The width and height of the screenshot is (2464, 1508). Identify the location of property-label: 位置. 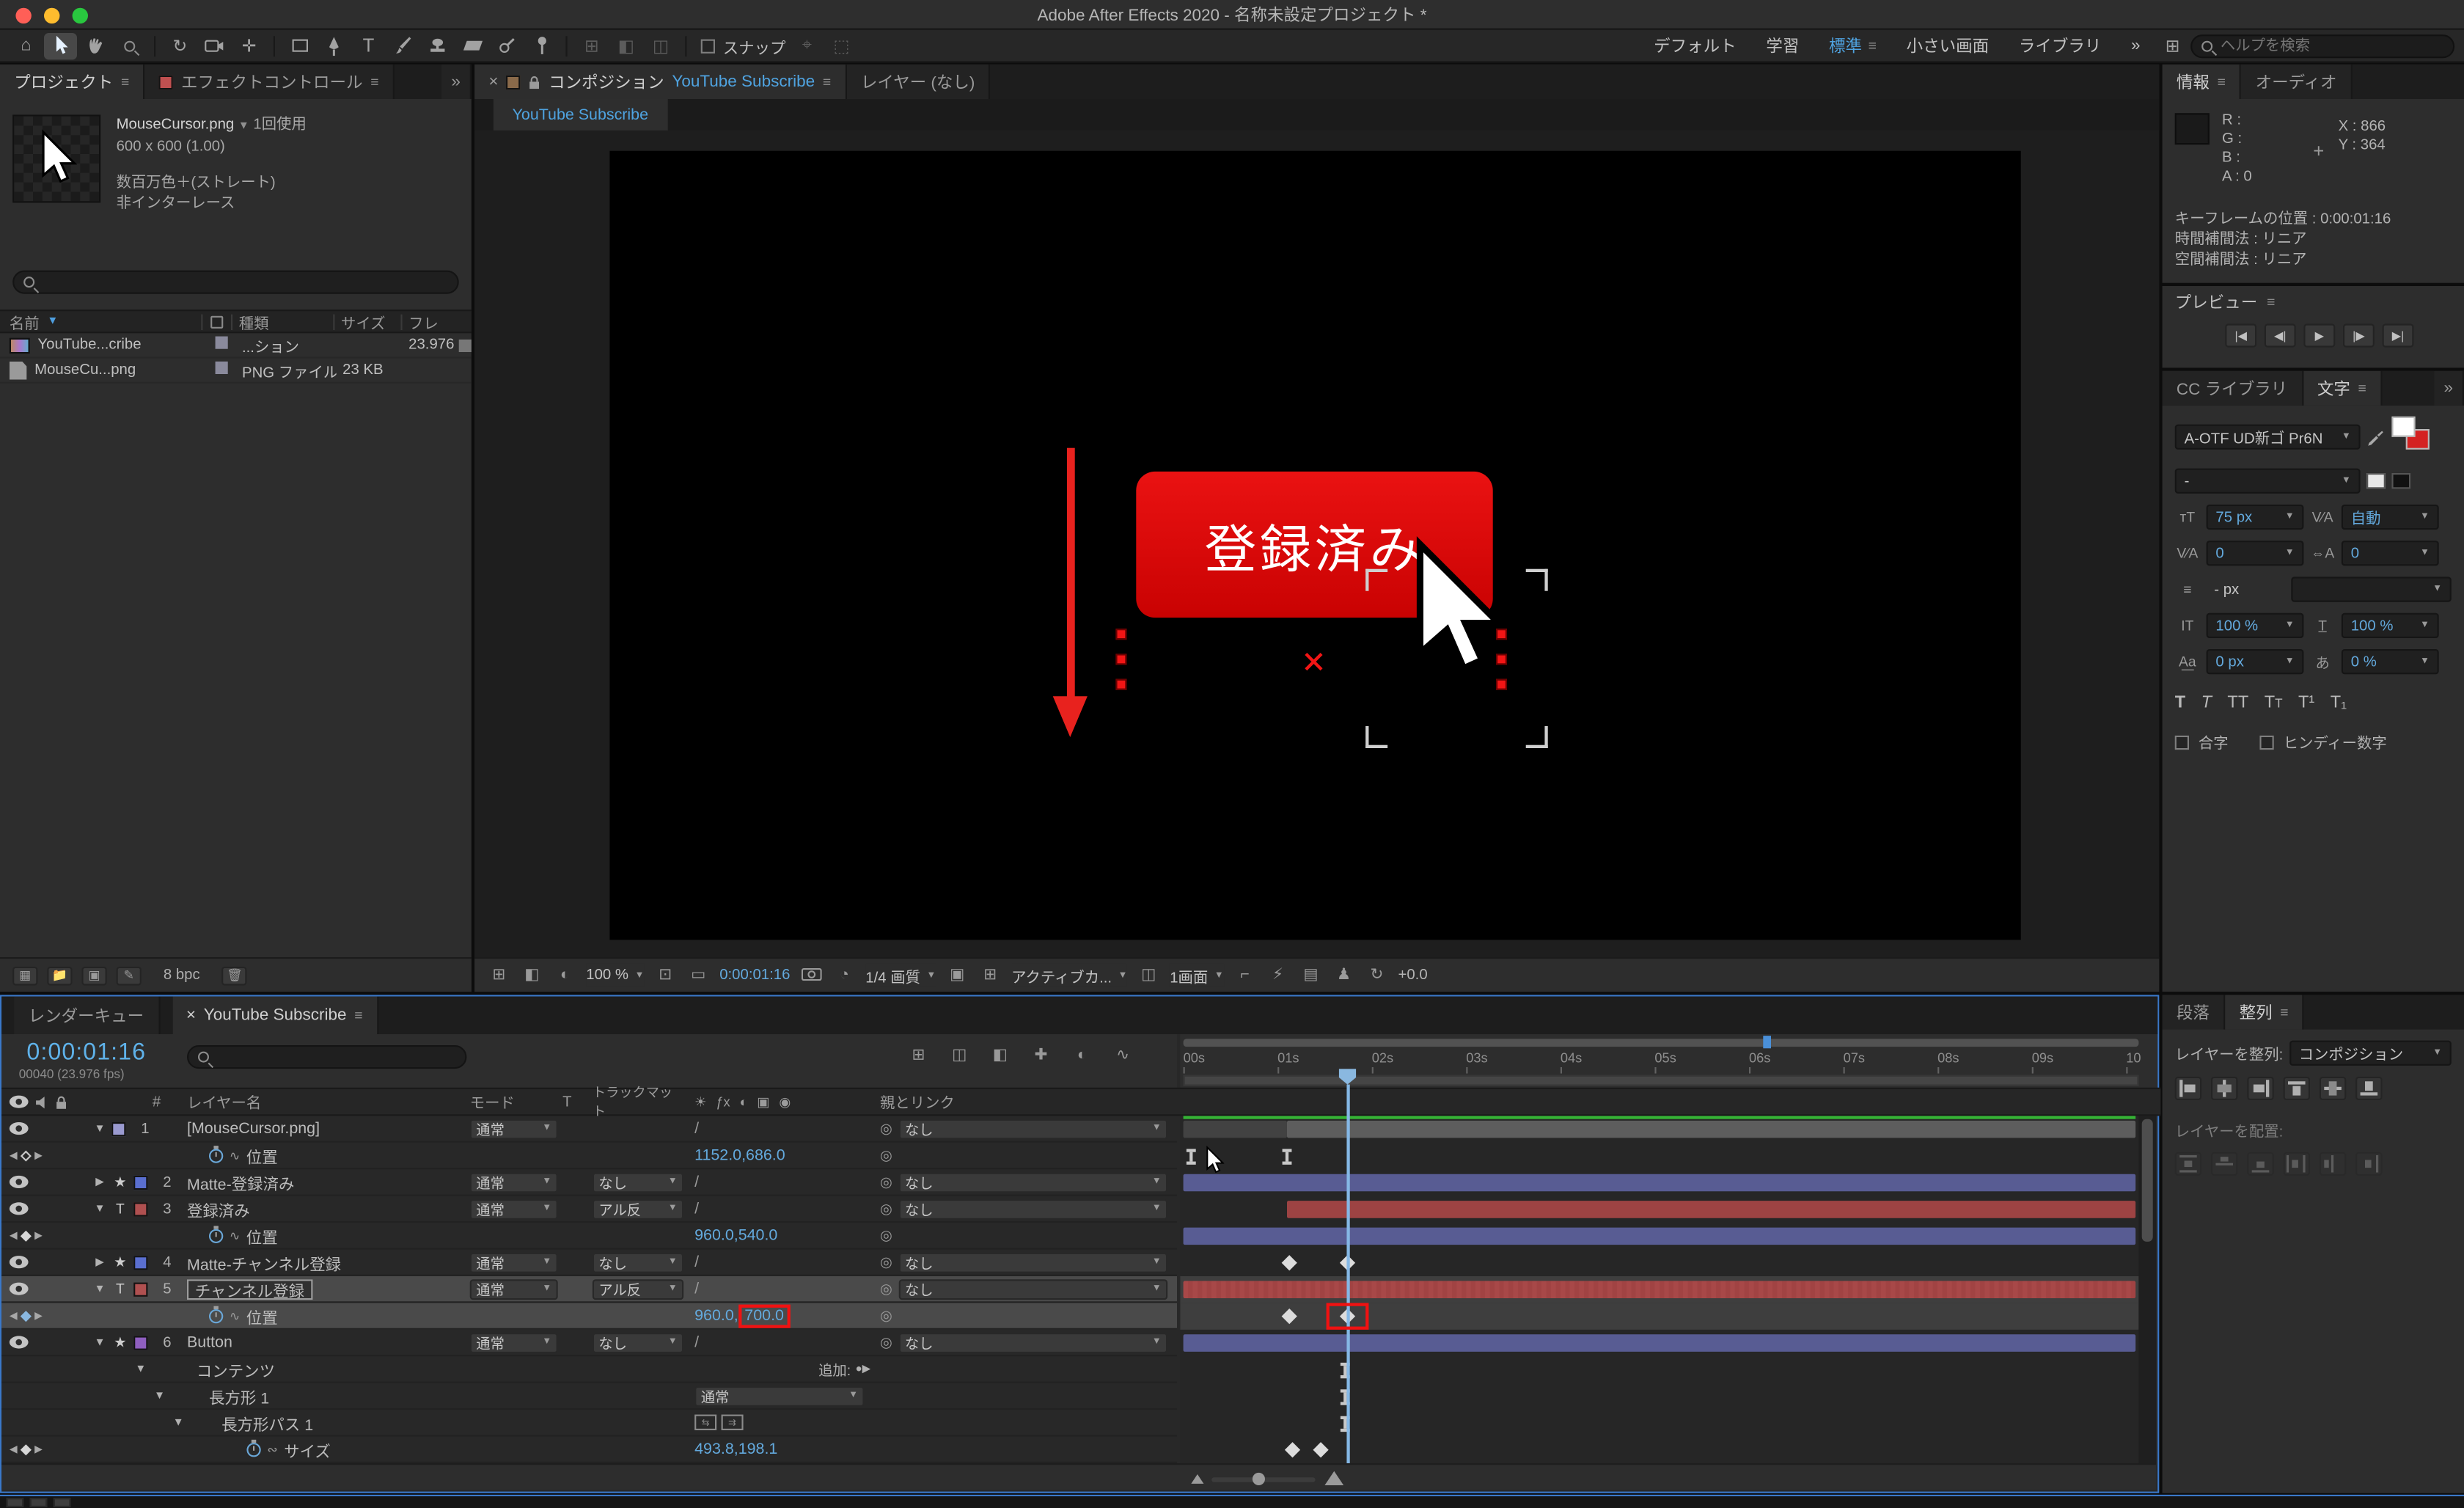
(262, 1155).